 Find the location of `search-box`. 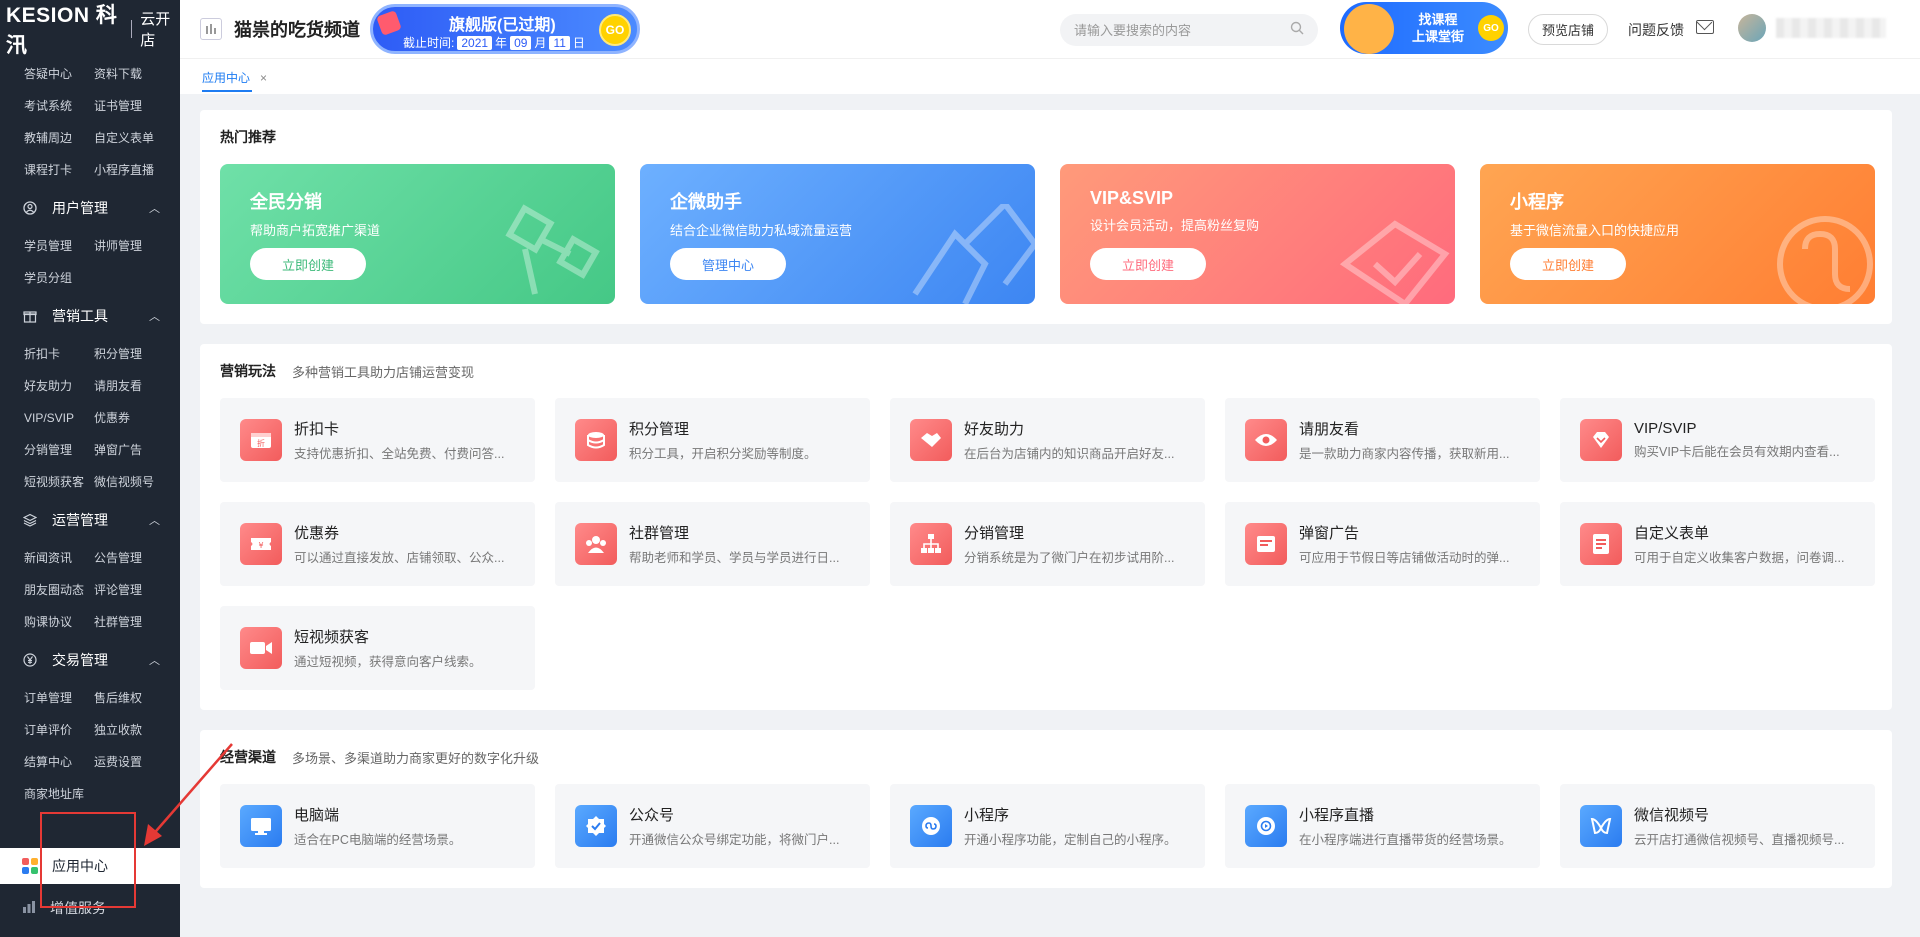

search-box is located at coordinates (1189, 30).